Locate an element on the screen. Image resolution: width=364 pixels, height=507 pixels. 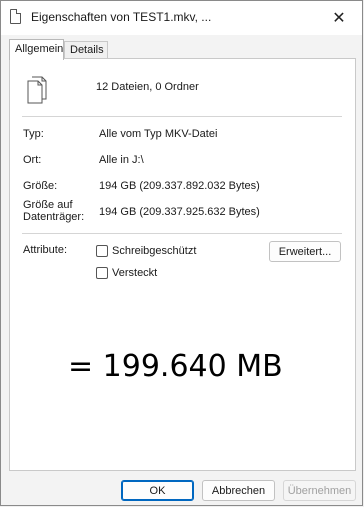
type-value: Alle vom Typ MKV-Datei is located at coordinates (158, 134).